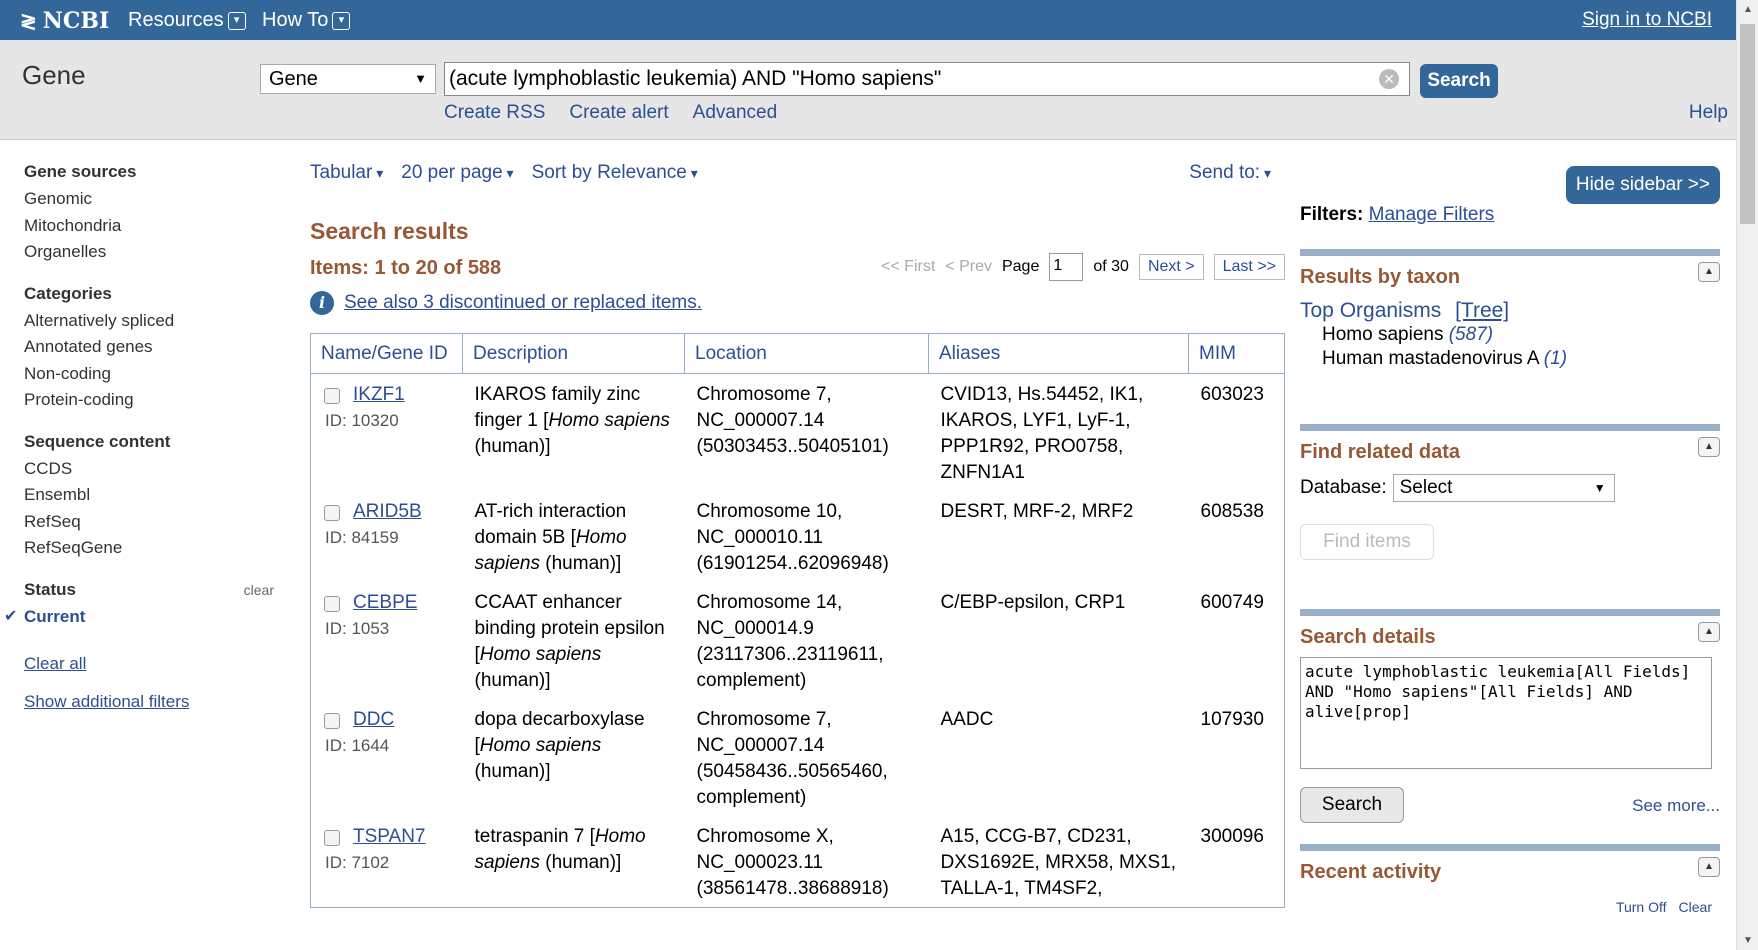 The image size is (1758, 950). Describe the element at coordinates (149, 548) in the screenshot. I see `filter-refseqgene: RefSeqGene` at that location.